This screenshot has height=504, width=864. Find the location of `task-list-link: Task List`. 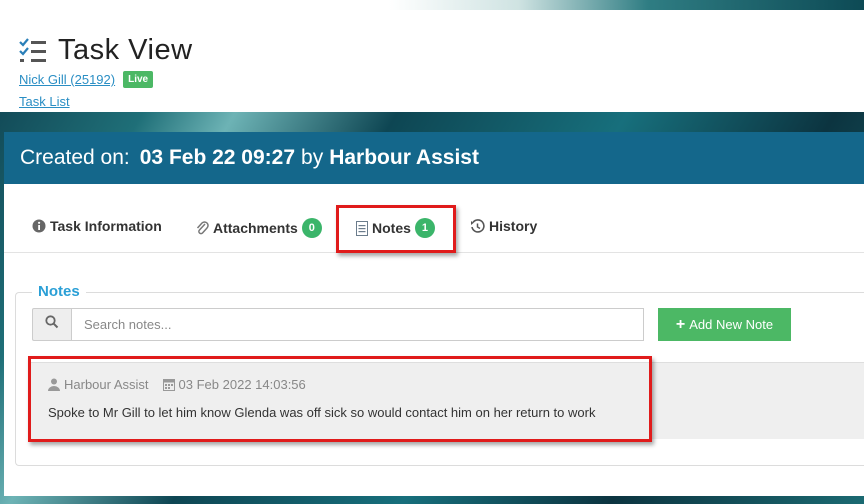

task-list-link: Task List is located at coordinates (44, 101).